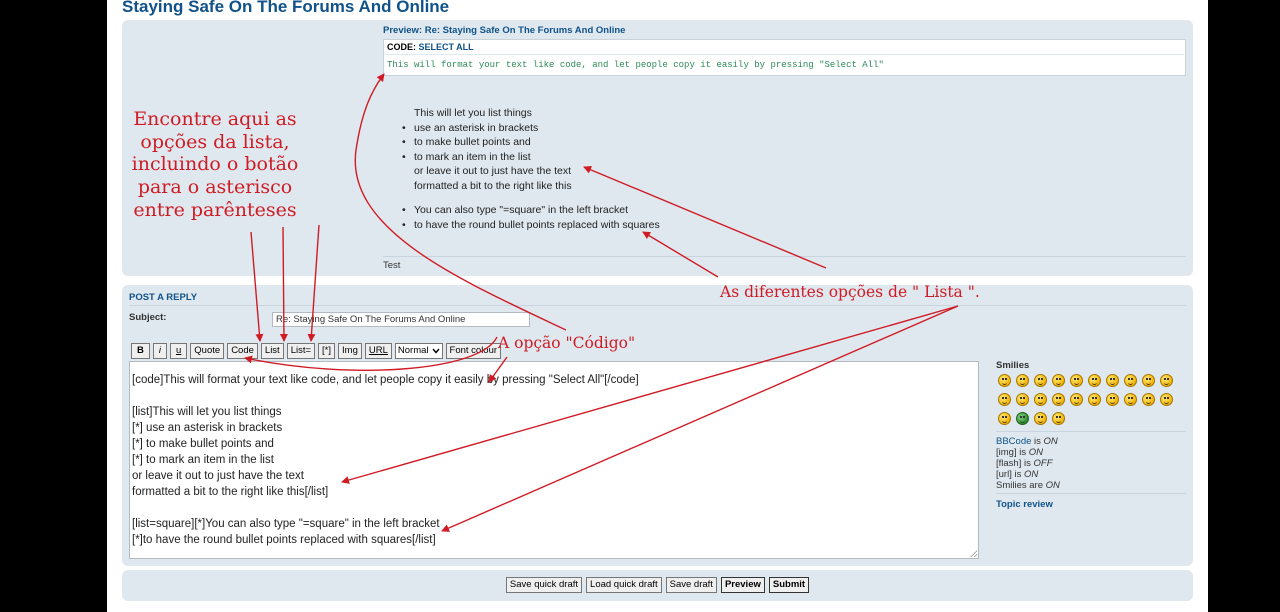 The height and width of the screenshot is (612, 1280). What do you see at coordinates (392, 265) in the screenshot?
I see `signature: Test` at bounding box center [392, 265].